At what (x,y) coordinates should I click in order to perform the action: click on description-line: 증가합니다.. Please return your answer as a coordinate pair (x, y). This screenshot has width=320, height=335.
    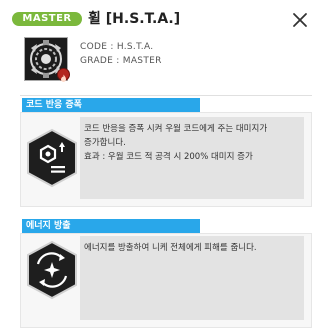
    Looking at the image, I should click on (105, 143).